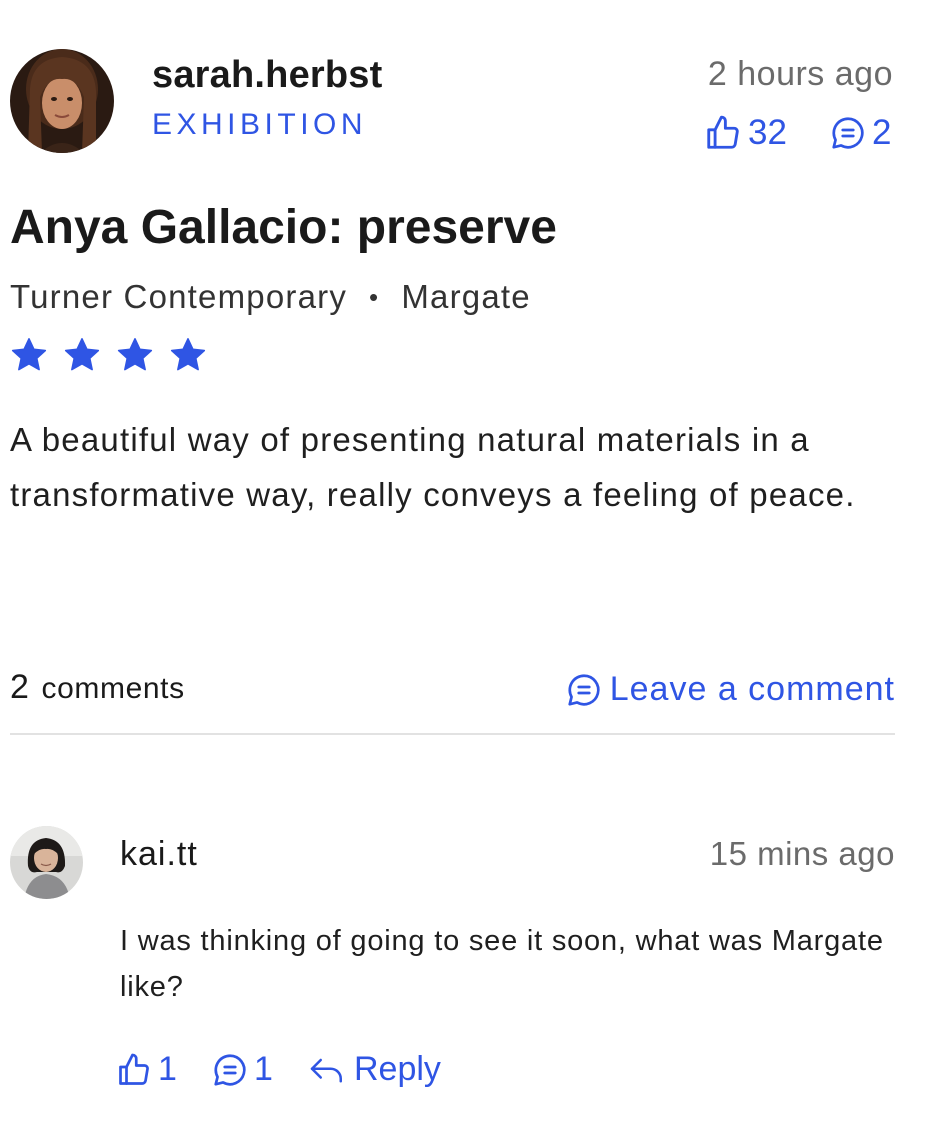  I want to click on comments-count-text: comments, so click(113, 688).